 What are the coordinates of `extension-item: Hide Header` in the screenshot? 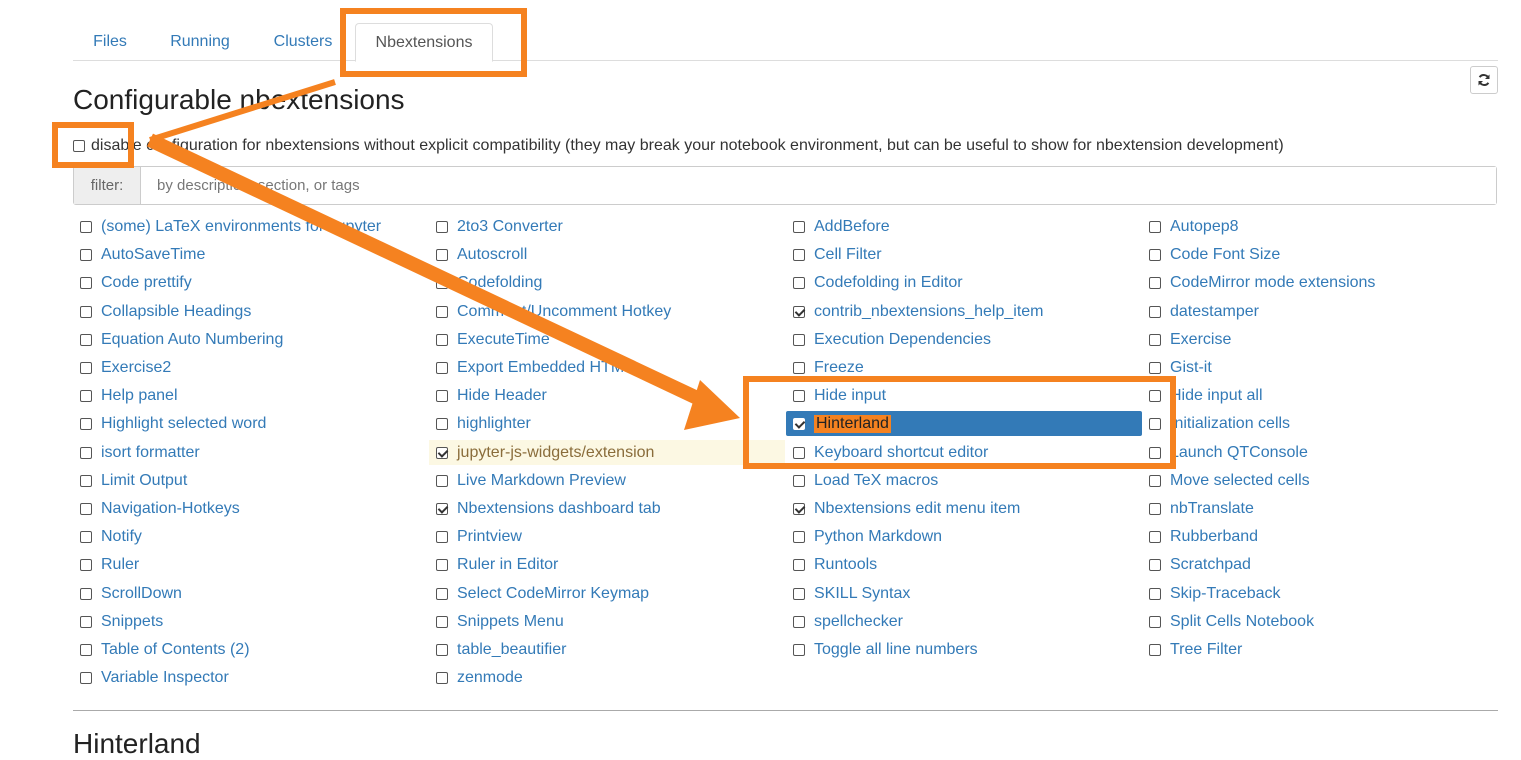 It's located at (607, 395).